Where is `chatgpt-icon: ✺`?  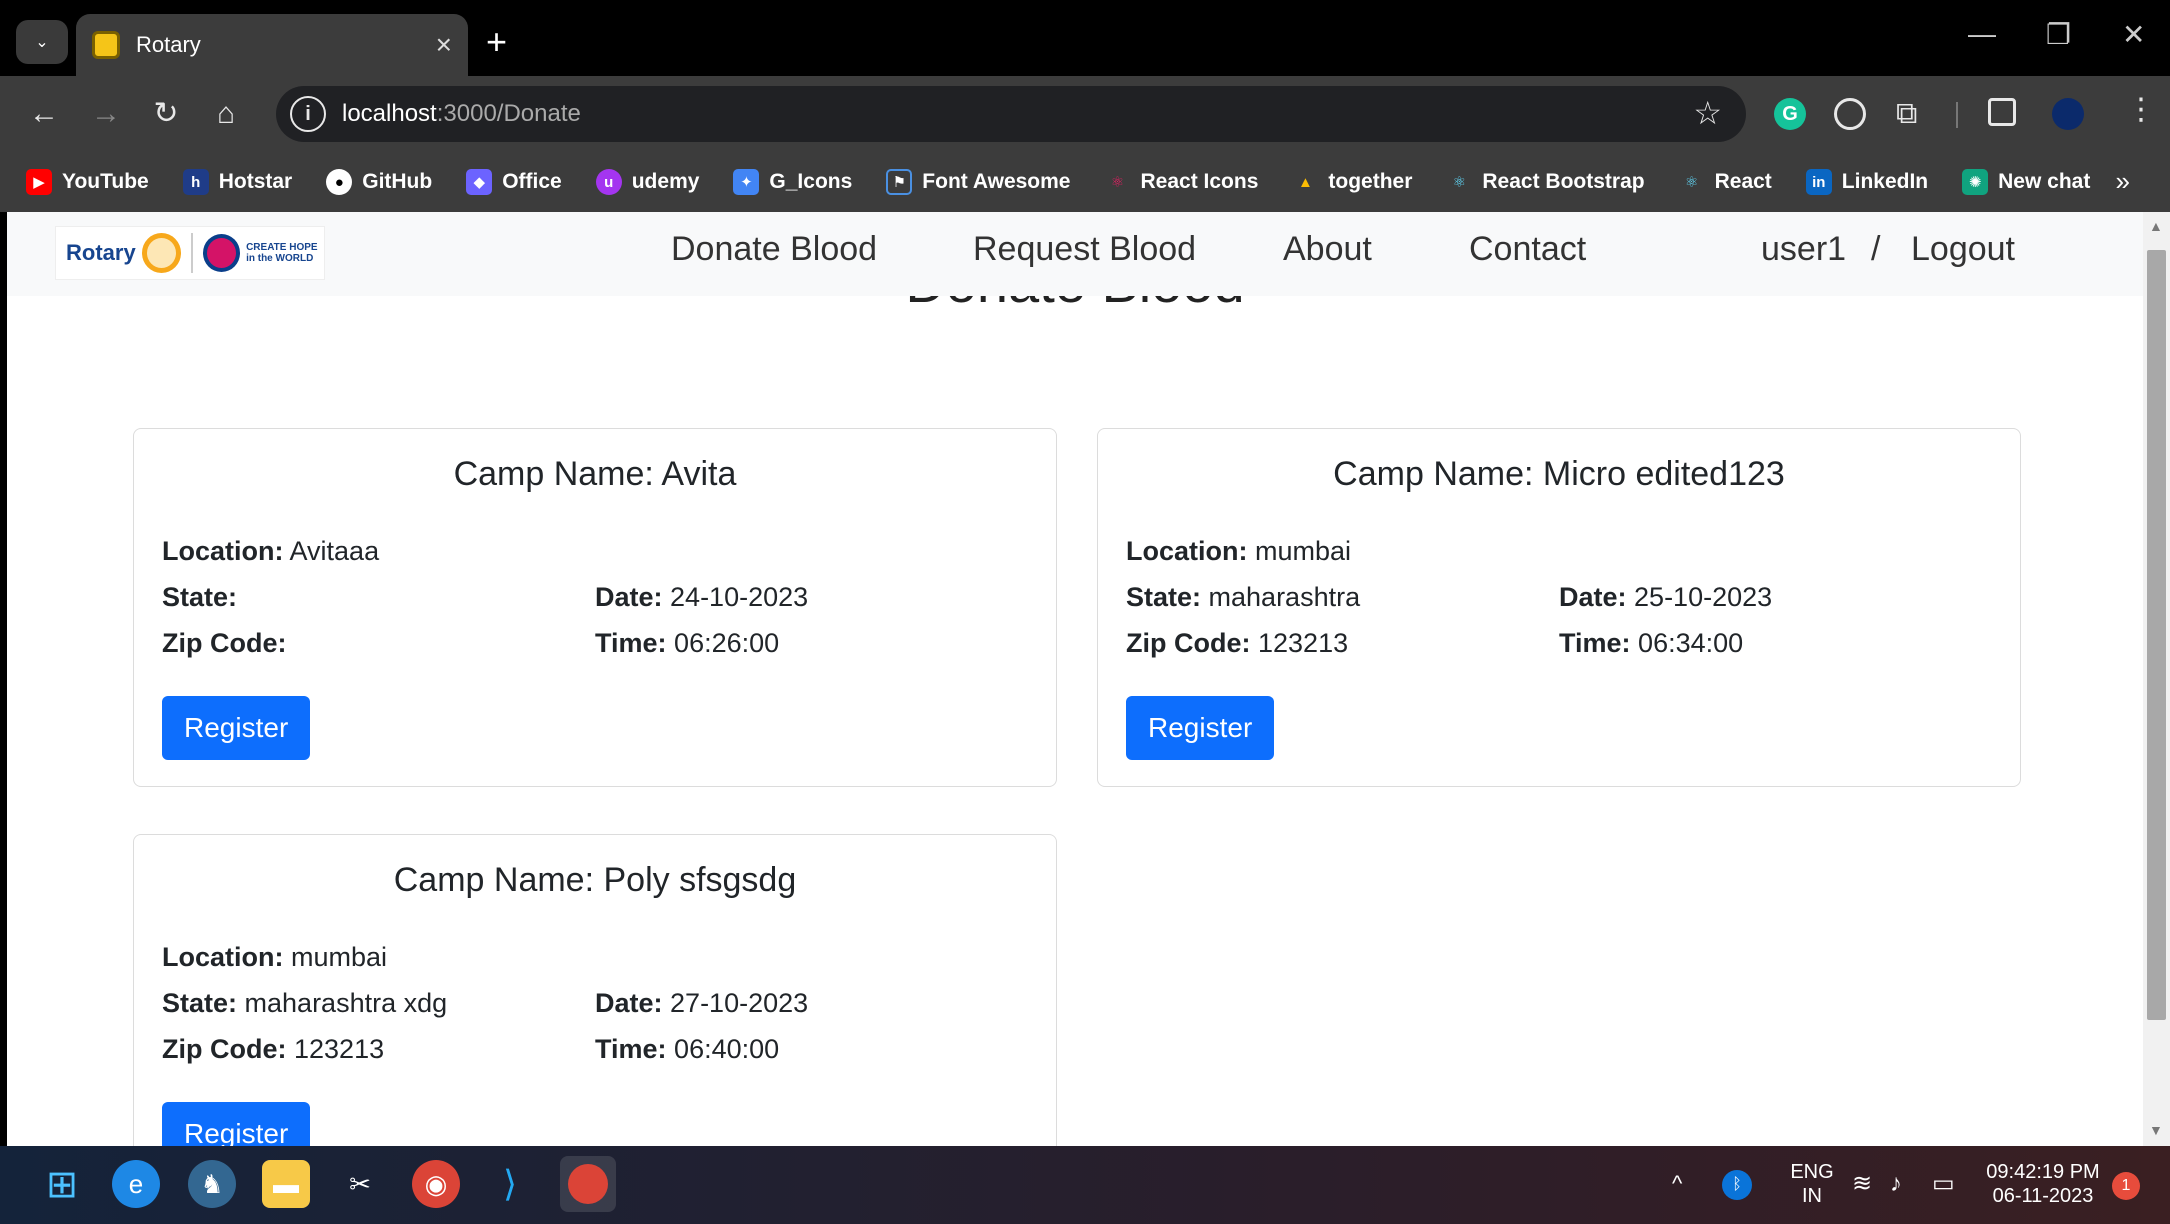 chatgpt-icon: ✺ is located at coordinates (1975, 182).